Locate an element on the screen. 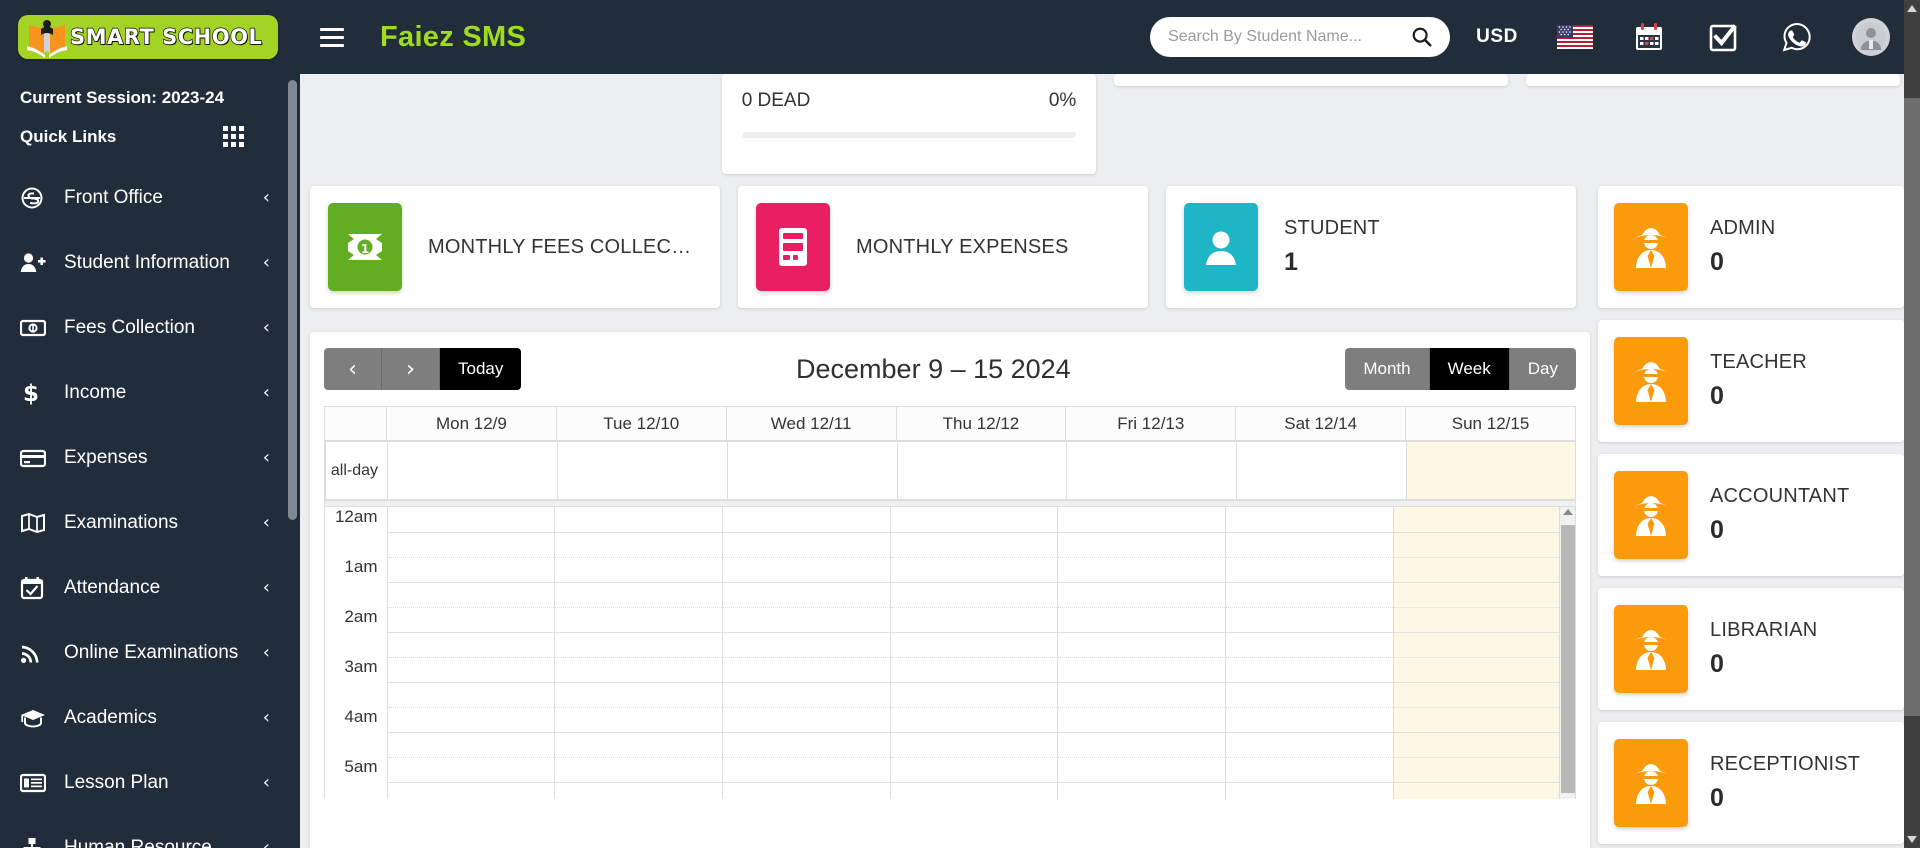 Image resolution: width=1920 pixels, height=848 pixels. calendar-day-header: Tue 12/10 is located at coordinates (641, 423).